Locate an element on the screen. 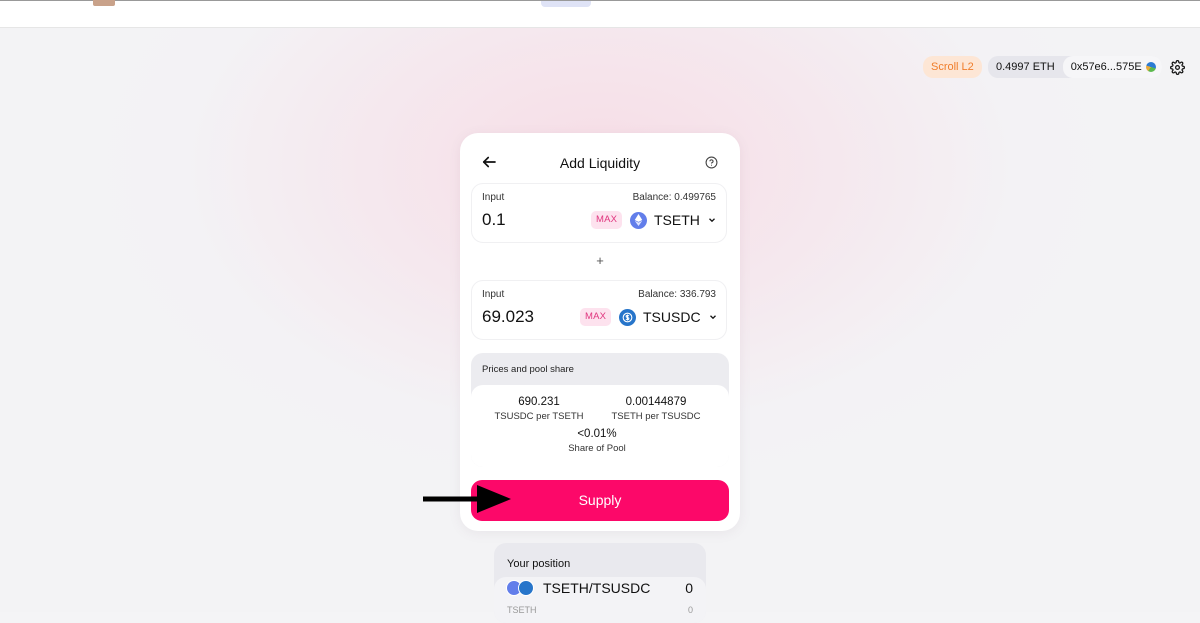 The height and width of the screenshot is (623, 1200). pool-share-stat: <0.01% Share of Pool is located at coordinates (597, 441).